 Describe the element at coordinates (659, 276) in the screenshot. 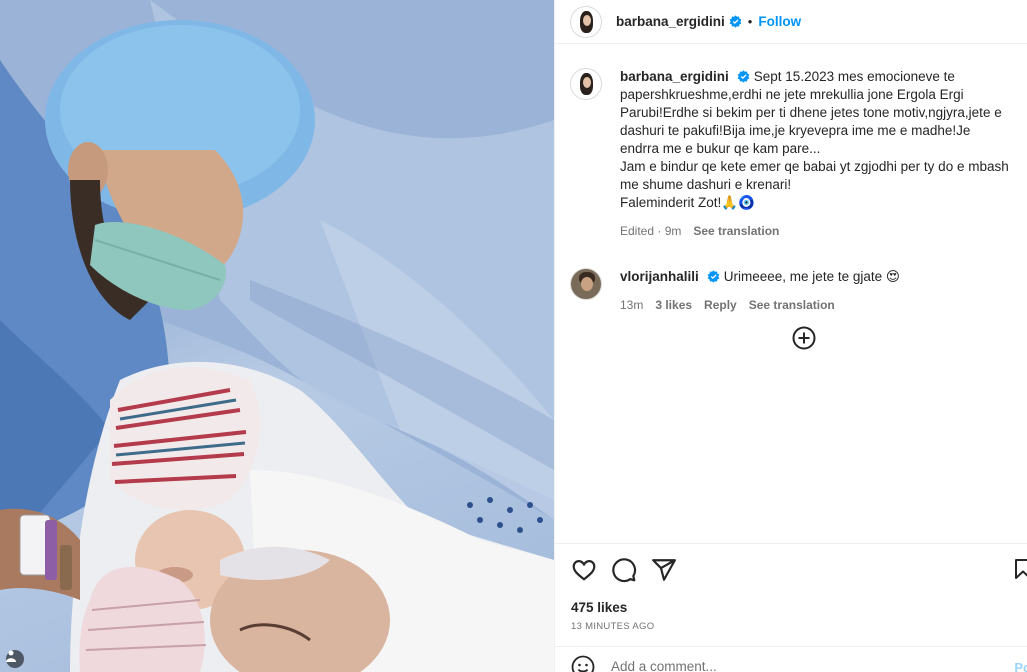

I see `commenter-username: vlorijanhalili` at that location.